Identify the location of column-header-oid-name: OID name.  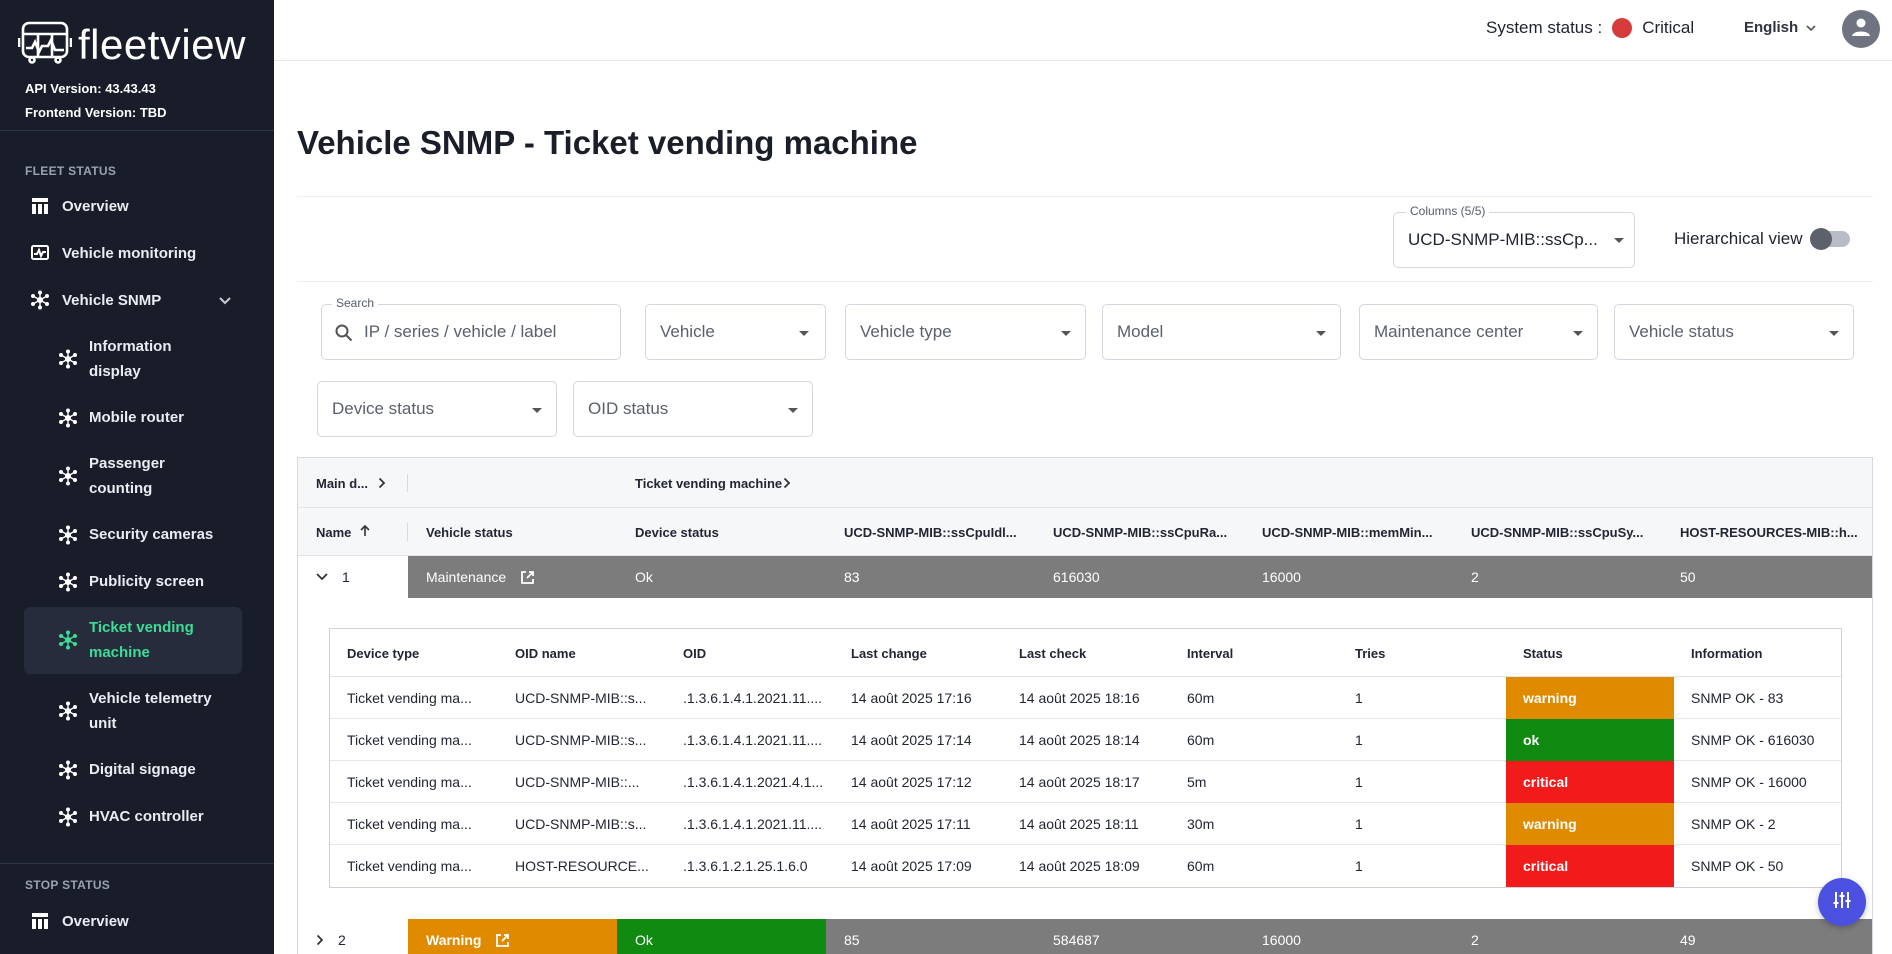
(545, 653).